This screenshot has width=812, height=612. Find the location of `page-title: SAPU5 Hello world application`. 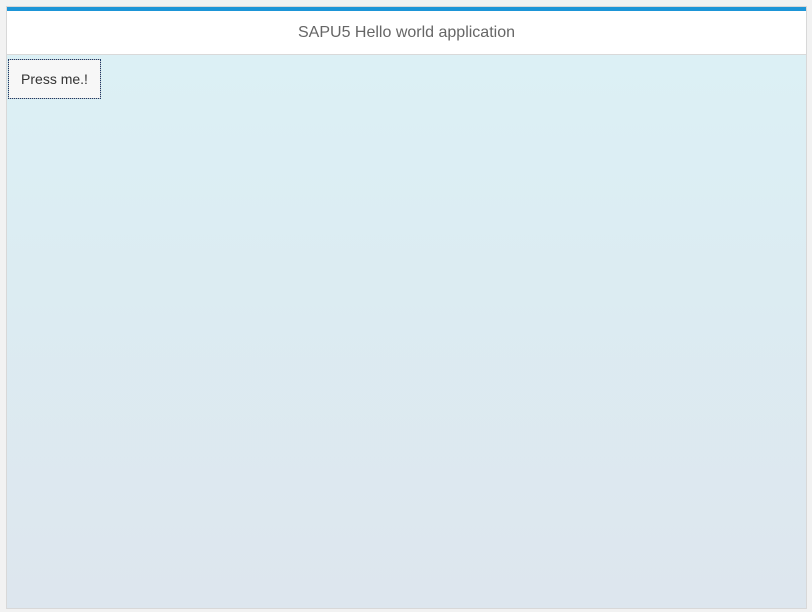

page-title: SAPU5 Hello world application is located at coordinates (406, 32).